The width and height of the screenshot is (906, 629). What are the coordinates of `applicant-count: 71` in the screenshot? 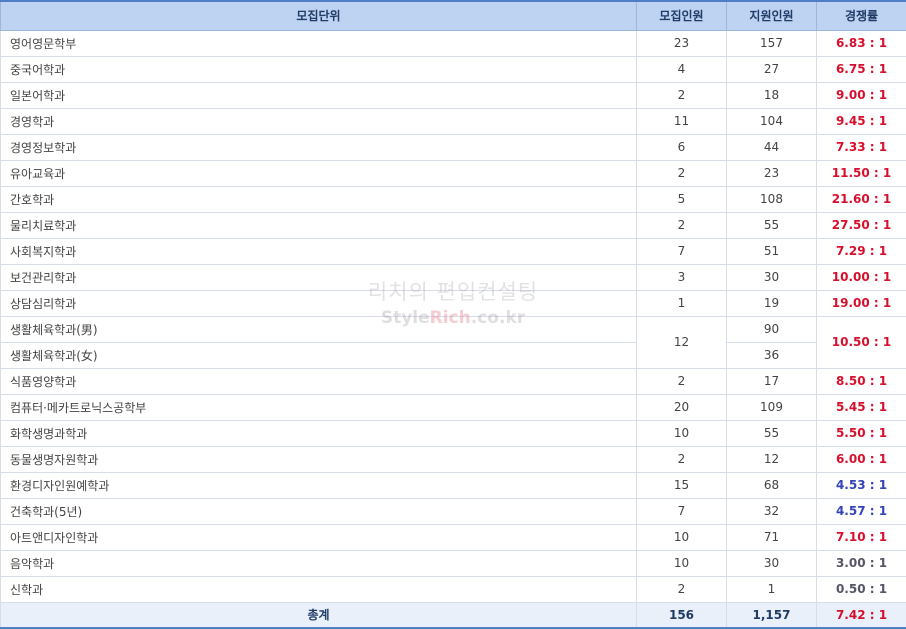 It's located at (771, 537).